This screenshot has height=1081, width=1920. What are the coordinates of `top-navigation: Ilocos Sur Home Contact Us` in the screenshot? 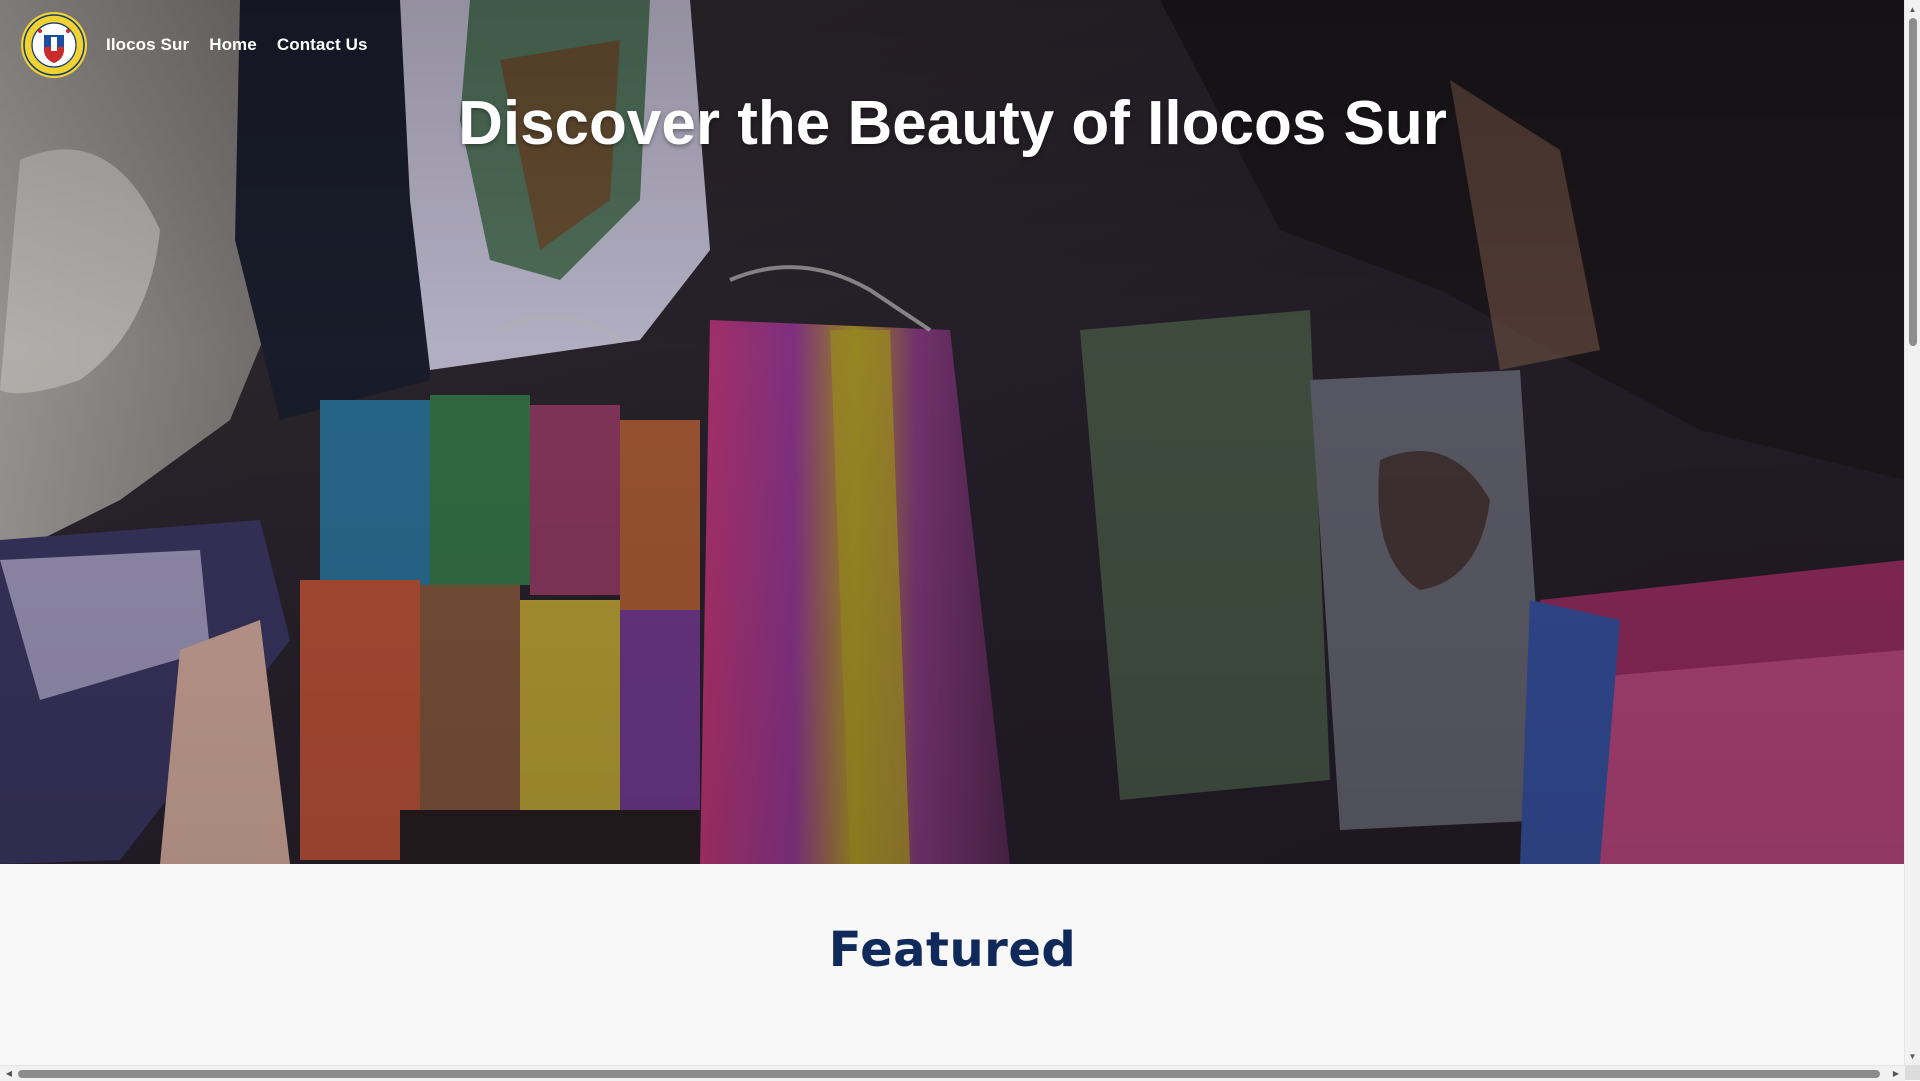 It's located at (204, 45).